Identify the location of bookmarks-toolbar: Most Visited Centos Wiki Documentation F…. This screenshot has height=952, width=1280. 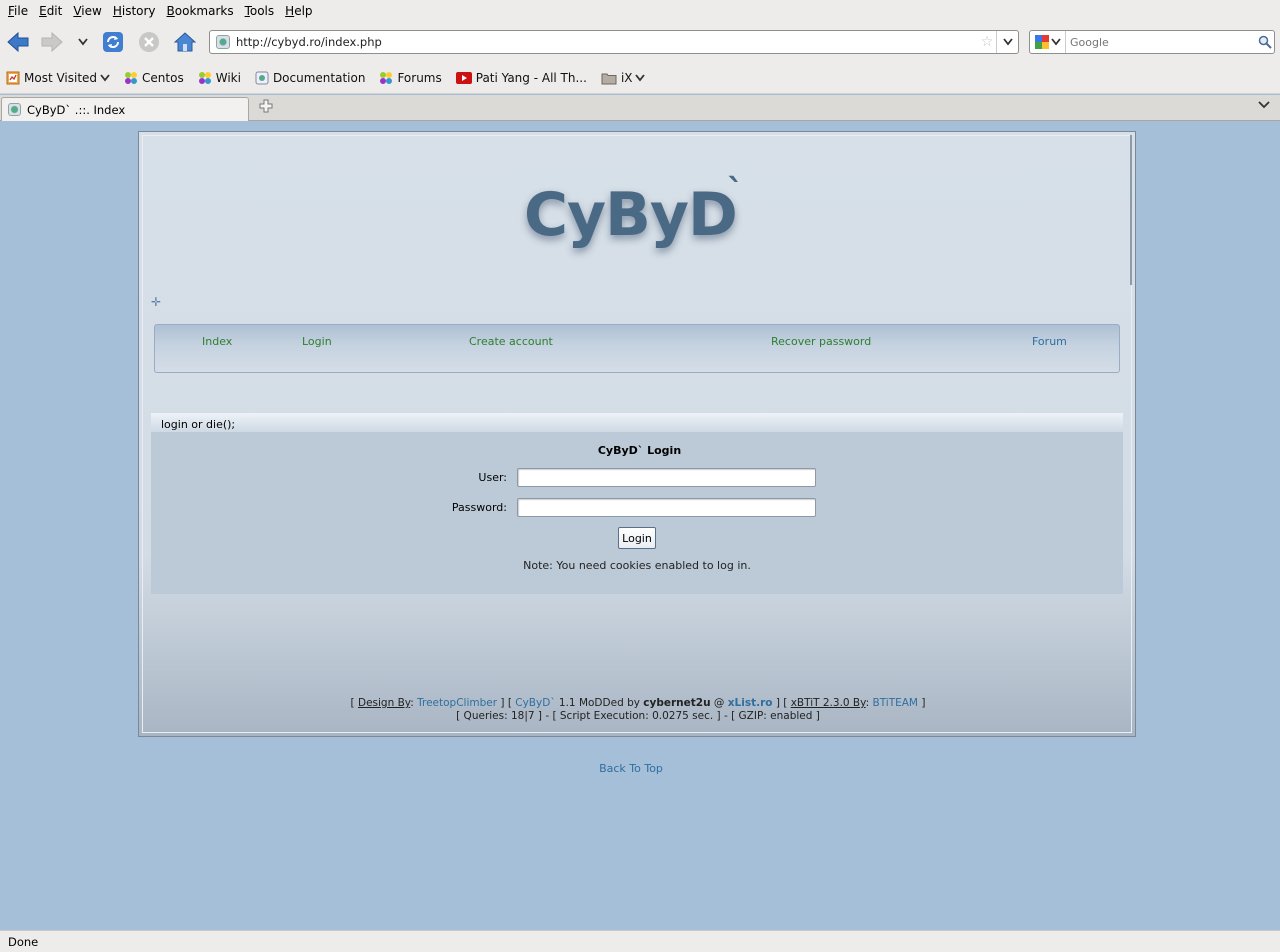
(640, 78).